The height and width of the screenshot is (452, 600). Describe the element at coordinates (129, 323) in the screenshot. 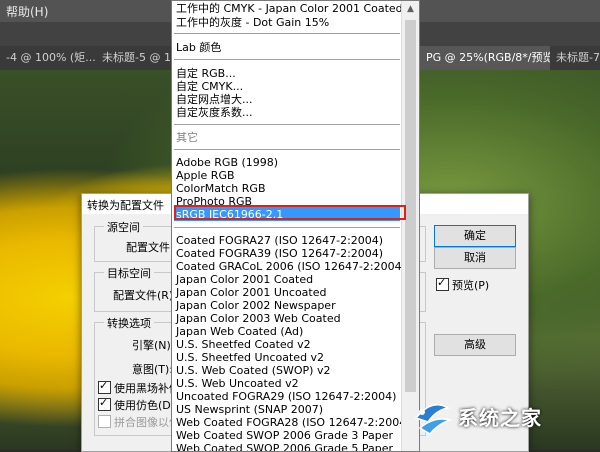

I see `conversion-options-label: 转换选项` at that location.